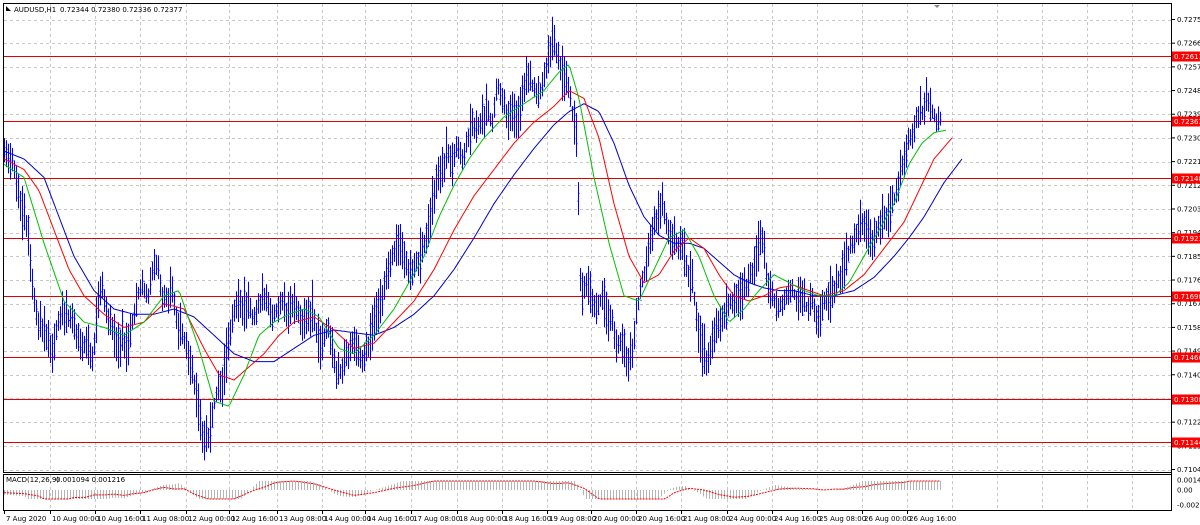 The width and height of the screenshot is (1200, 525). I want to click on time-tick-label: 10 Aug 16:00, so click(120, 519).